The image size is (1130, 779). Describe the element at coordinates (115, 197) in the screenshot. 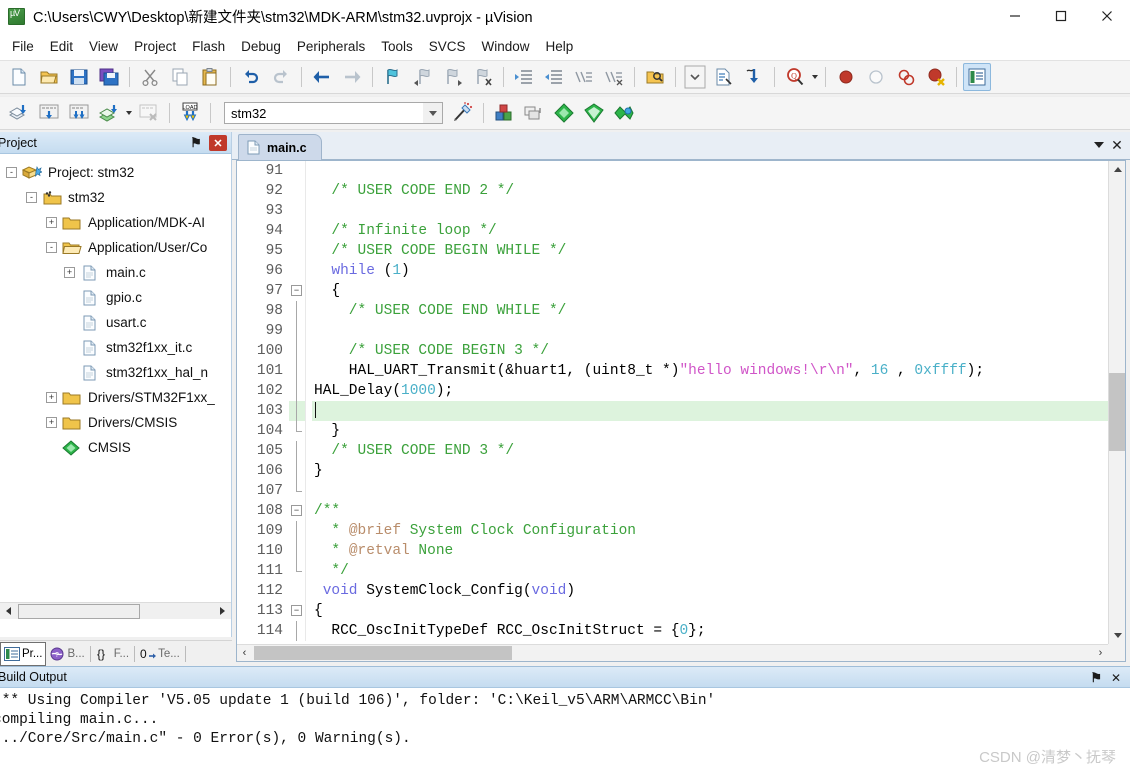

I see `tree-item-stm32: - stm32` at that location.